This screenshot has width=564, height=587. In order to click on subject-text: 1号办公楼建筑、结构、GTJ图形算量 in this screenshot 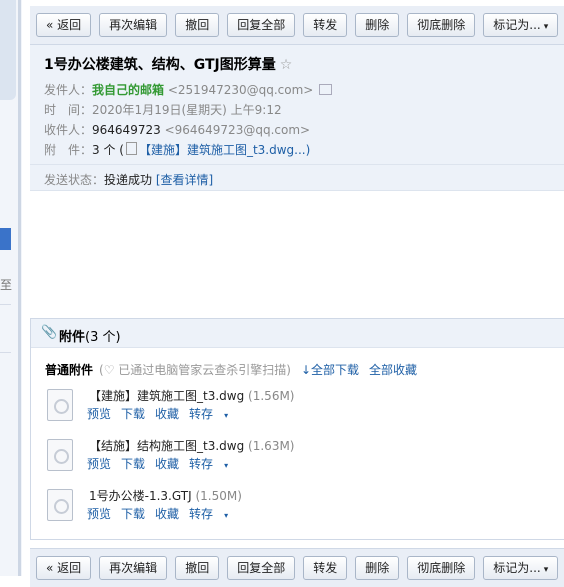, I will do `click(160, 65)`.